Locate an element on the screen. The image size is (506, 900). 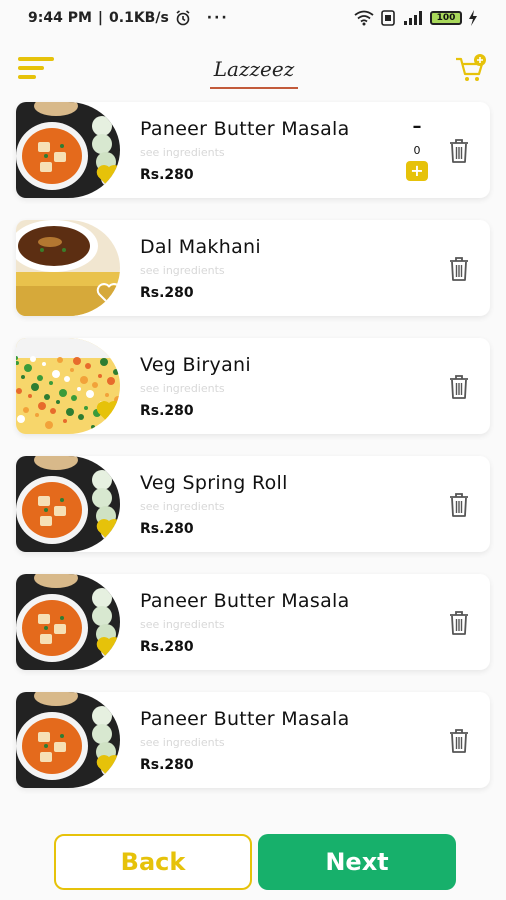
next-button: Next is located at coordinates (357, 862).